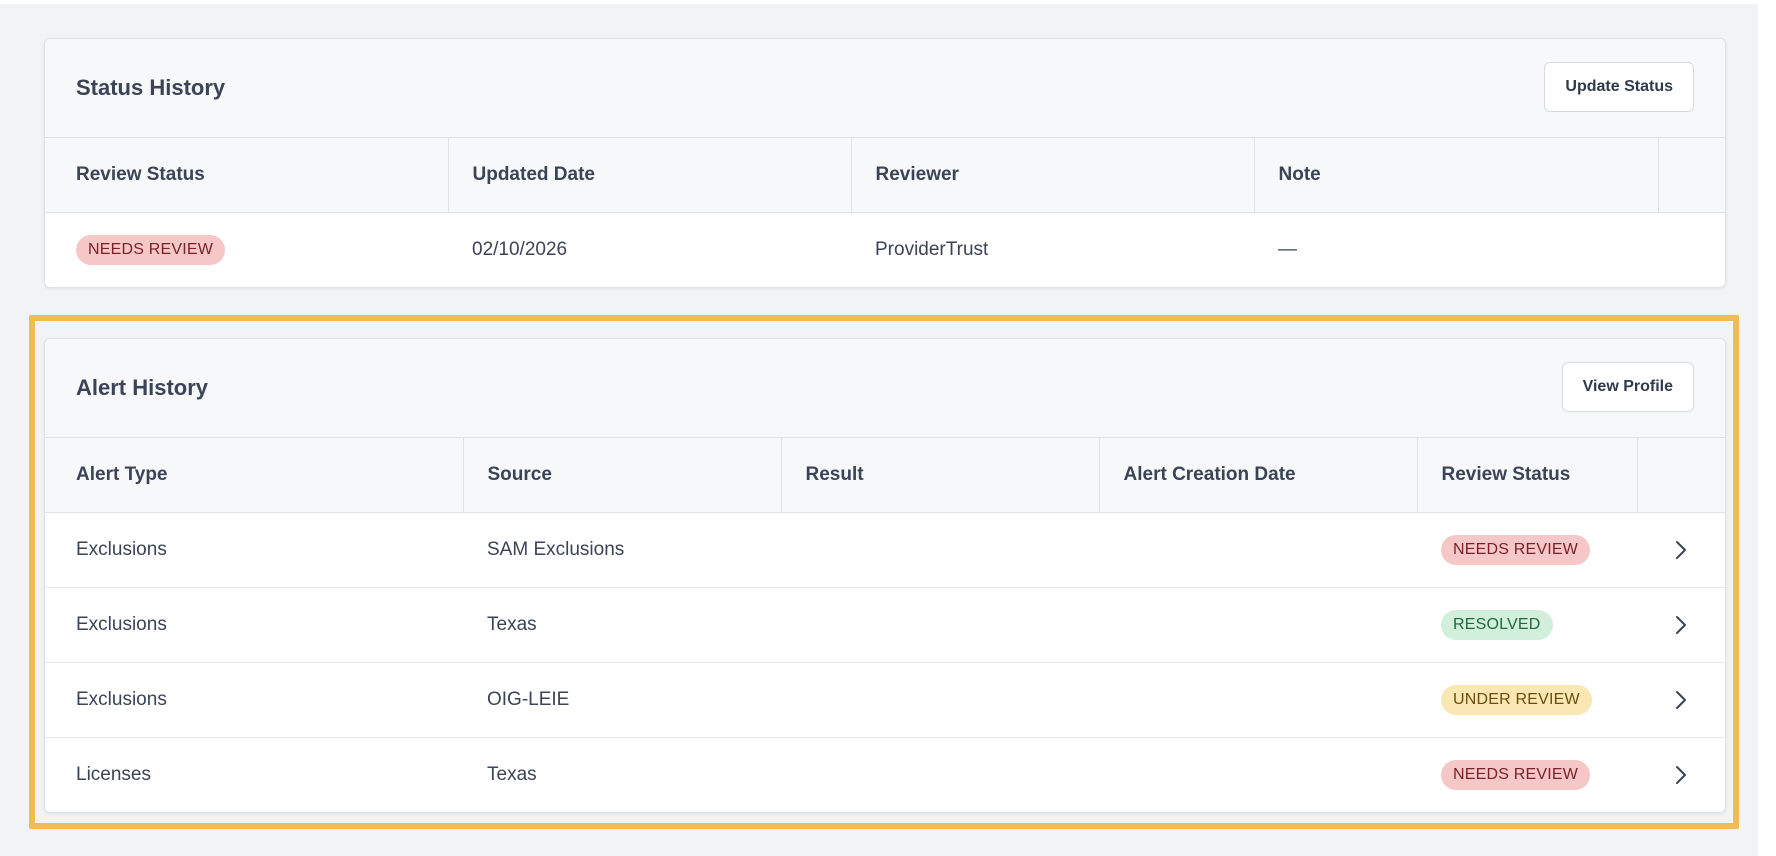 The width and height of the screenshot is (1776, 856). What do you see at coordinates (113, 774) in the screenshot?
I see `alert-type-cell: Licenses` at bounding box center [113, 774].